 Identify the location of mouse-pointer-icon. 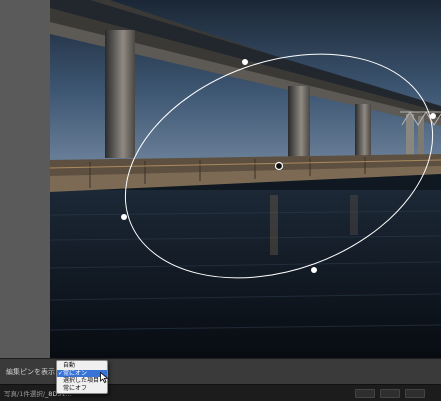
(104, 377).